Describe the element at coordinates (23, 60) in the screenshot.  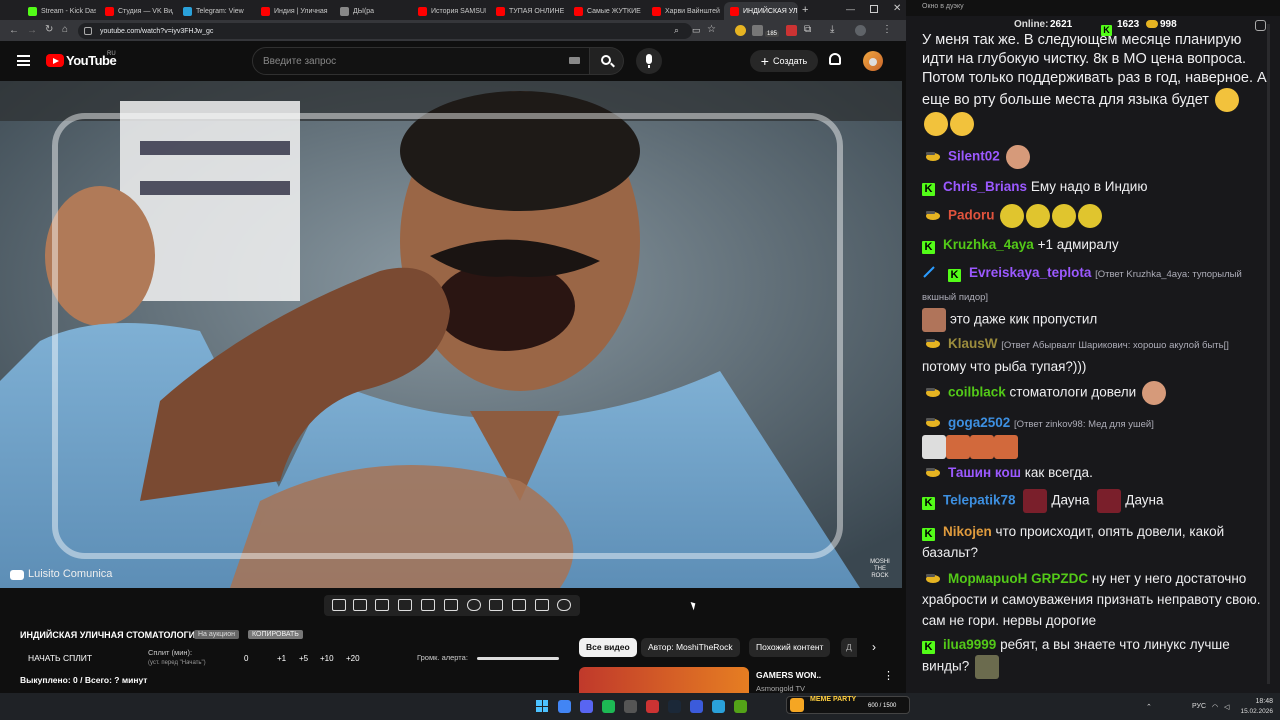
I see `hamburger-menu-icon` at that location.